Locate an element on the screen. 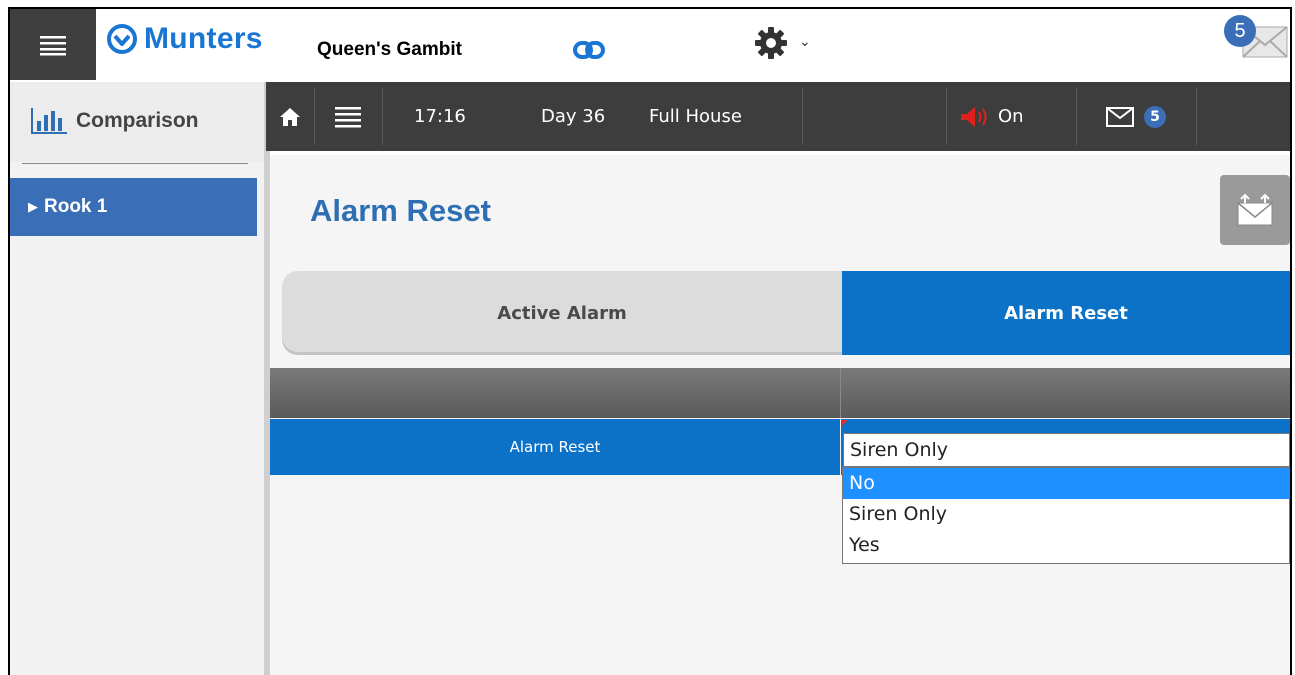  status-bar: 17:16 Day 36 Full House On 5 is located at coordinates (778, 116).